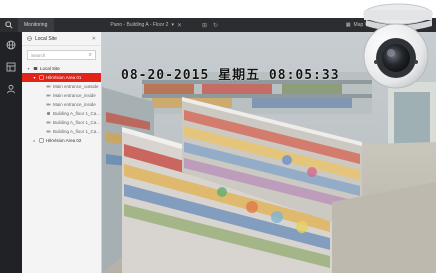 The image size is (436, 275). I want to click on tab-monitoring: Monitoring, so click(36, 25).